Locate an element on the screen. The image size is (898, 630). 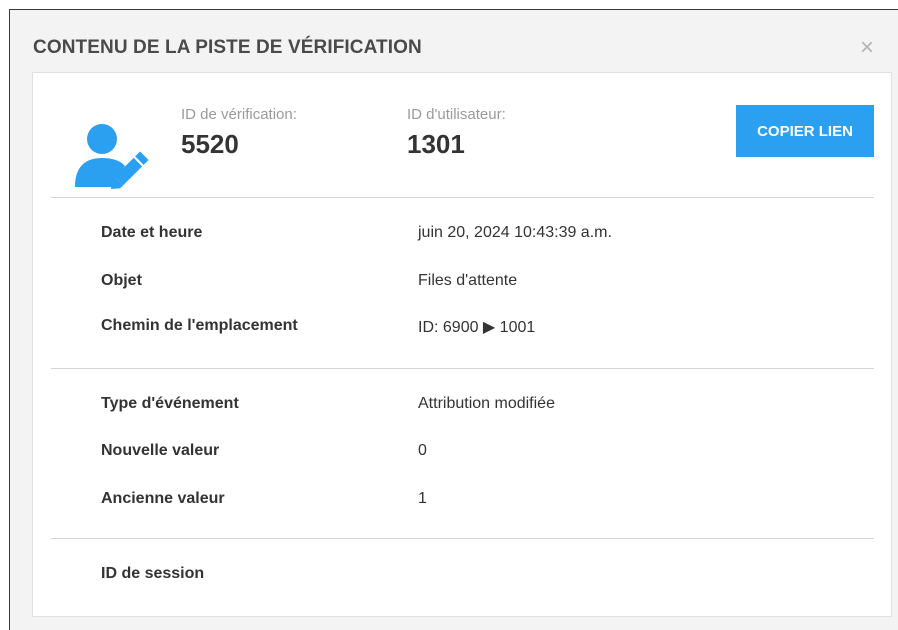
session-id-label: ID de session is located at coordinates (153, 573).